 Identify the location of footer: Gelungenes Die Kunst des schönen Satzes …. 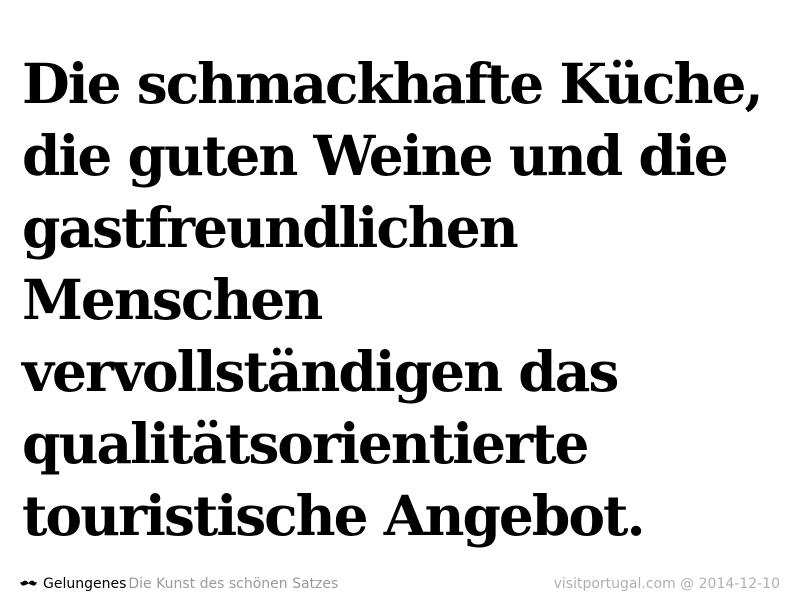
(400, 584).